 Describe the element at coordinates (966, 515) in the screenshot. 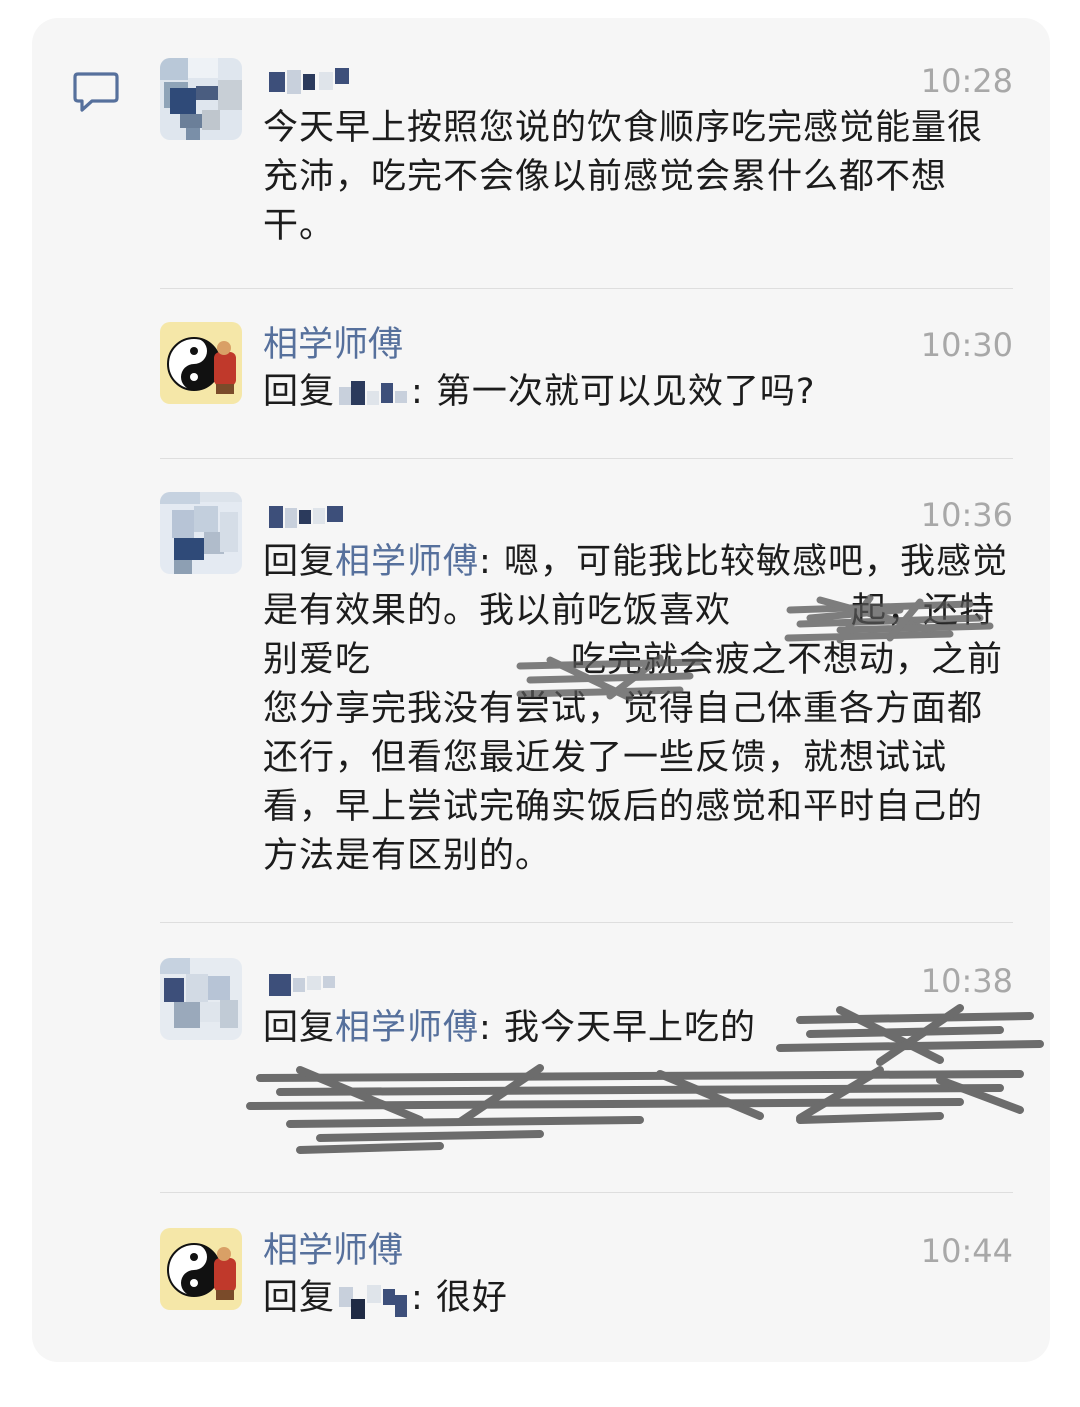

I see `timestamp: 10:36` at that location.